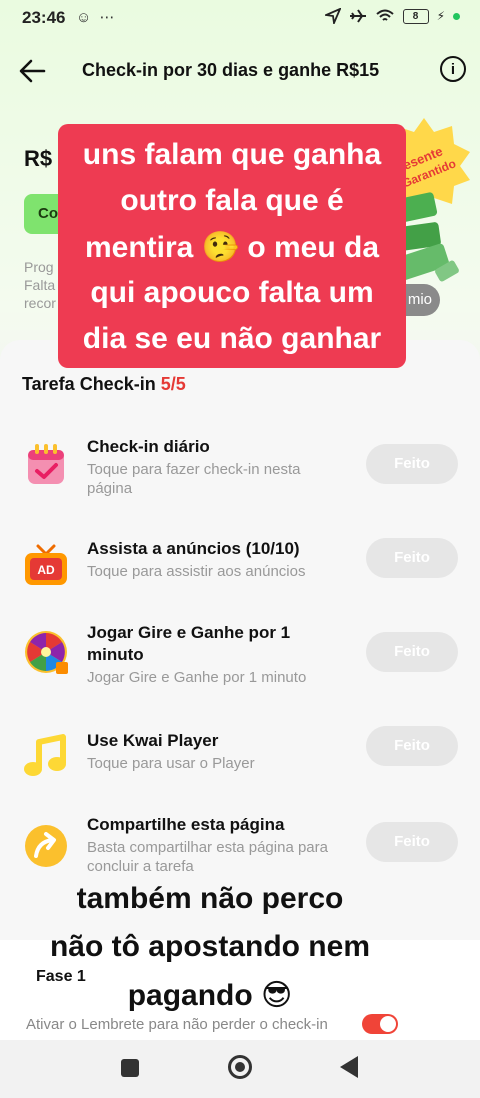  What do you see at coordinates (96, 17) in the screenshot?
I see `notification-icons: ☺ ⋯` at bounding box center [96, 17].